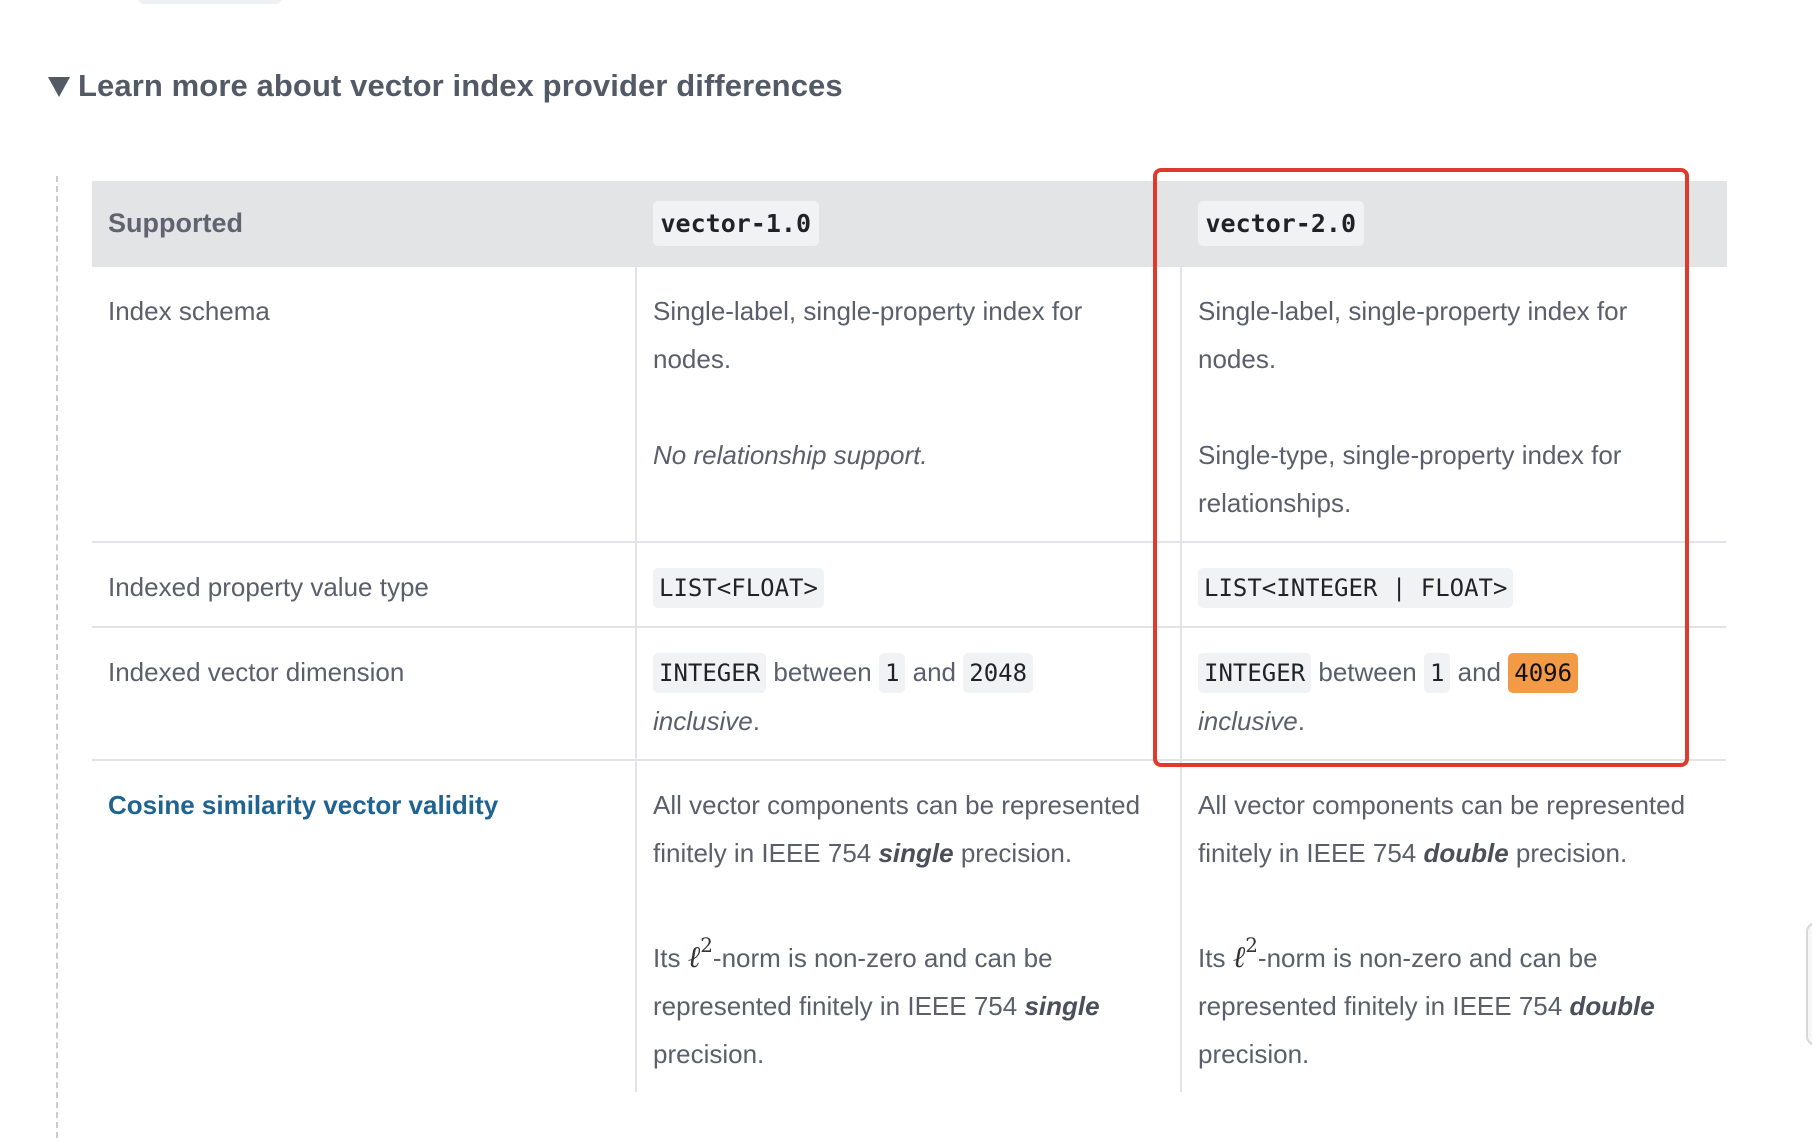  What do you see at coordinates (1466, 853) in the screenshot?
I see `cosine-v2-precision-word: double` at bounding box center [1466, 853].